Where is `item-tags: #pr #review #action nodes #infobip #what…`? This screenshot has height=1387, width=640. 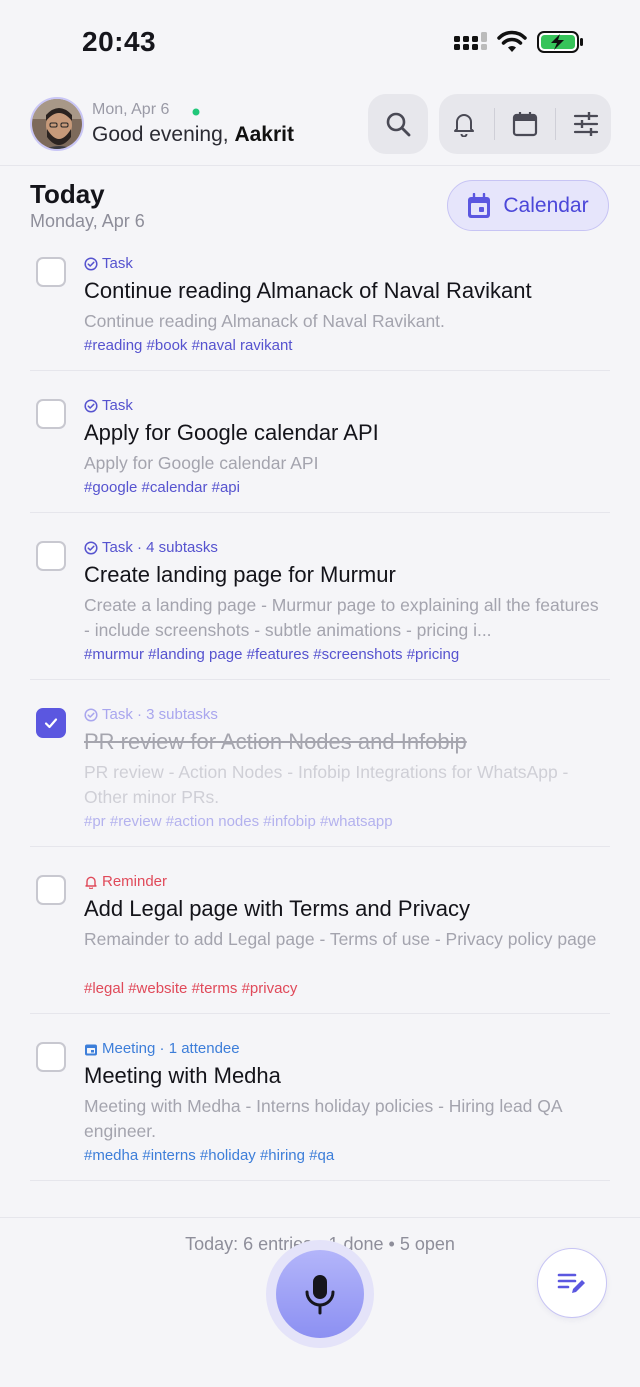
item-tags: #pr #review #action nodes #infobip #what… is located at coordinates (238, 821).